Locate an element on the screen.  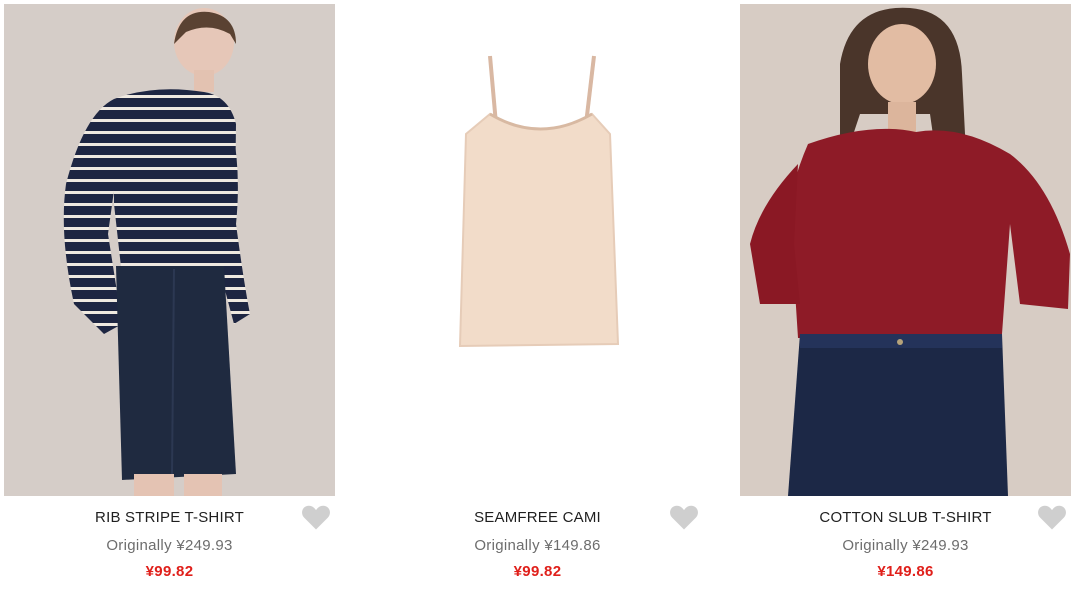
product-name: SEAMFREE CAMI is located at coordinates (537, 517).